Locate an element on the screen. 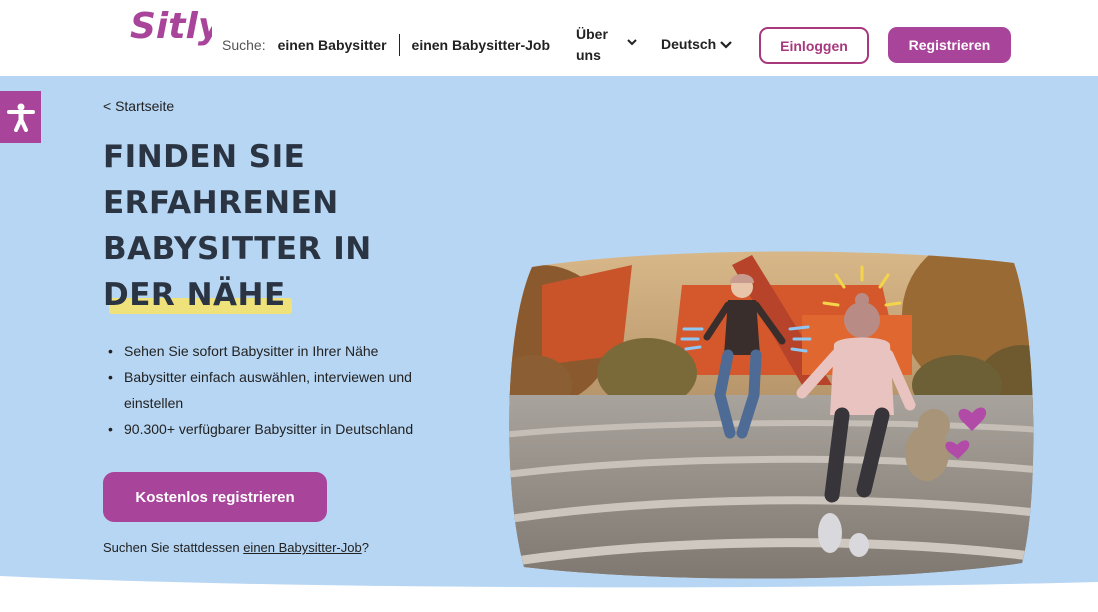 The image size is (1098, 612). sitly-logo: Sitly is located at coordinates (170, 29).